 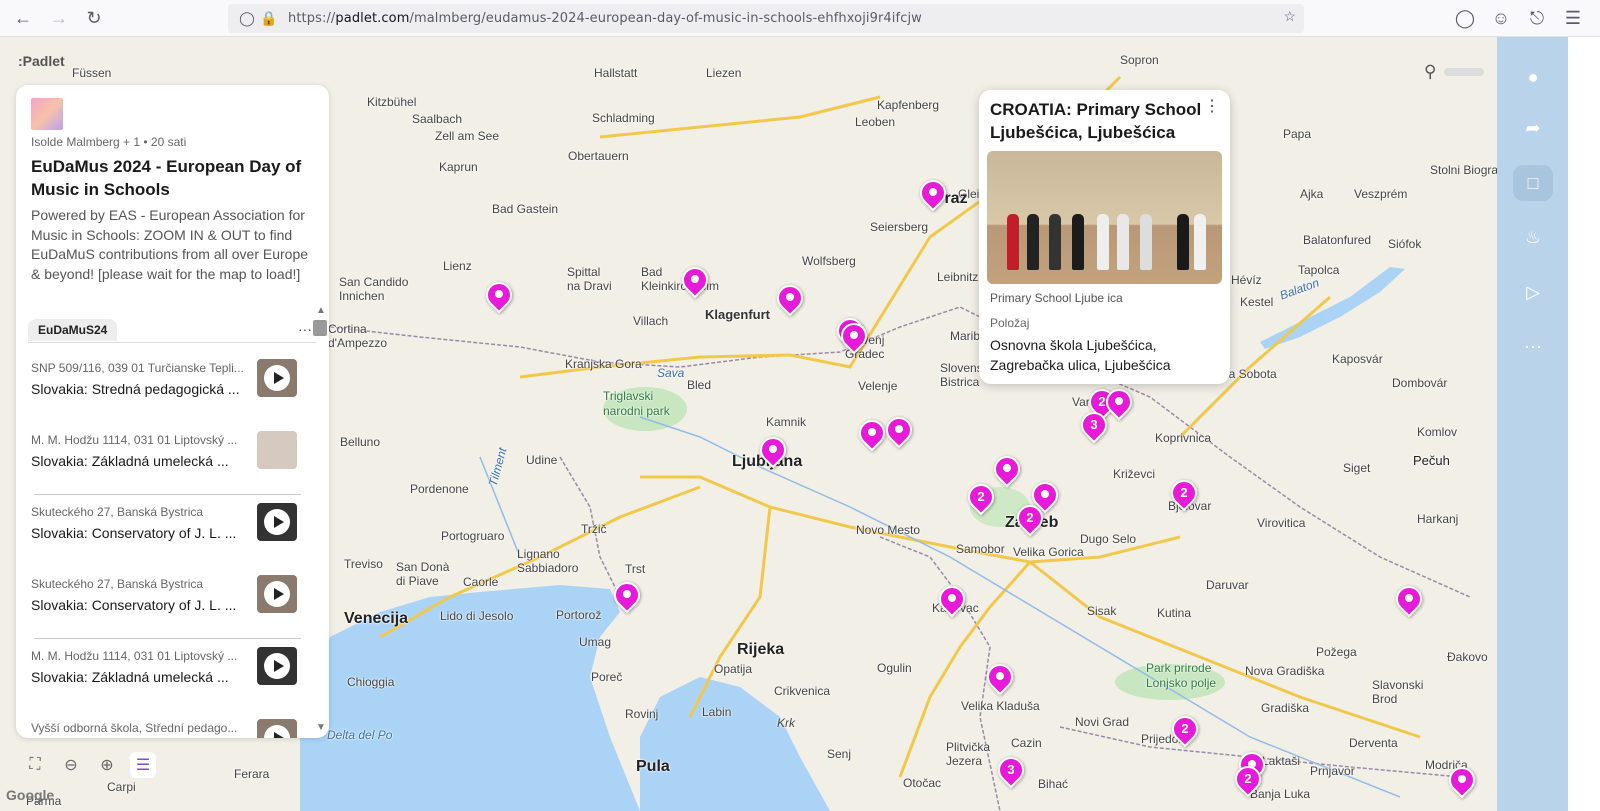 What do you see at coordinates (360, 442) in the screenshot?
I see `place-label: Belluno` at bounding box center [360, 442].